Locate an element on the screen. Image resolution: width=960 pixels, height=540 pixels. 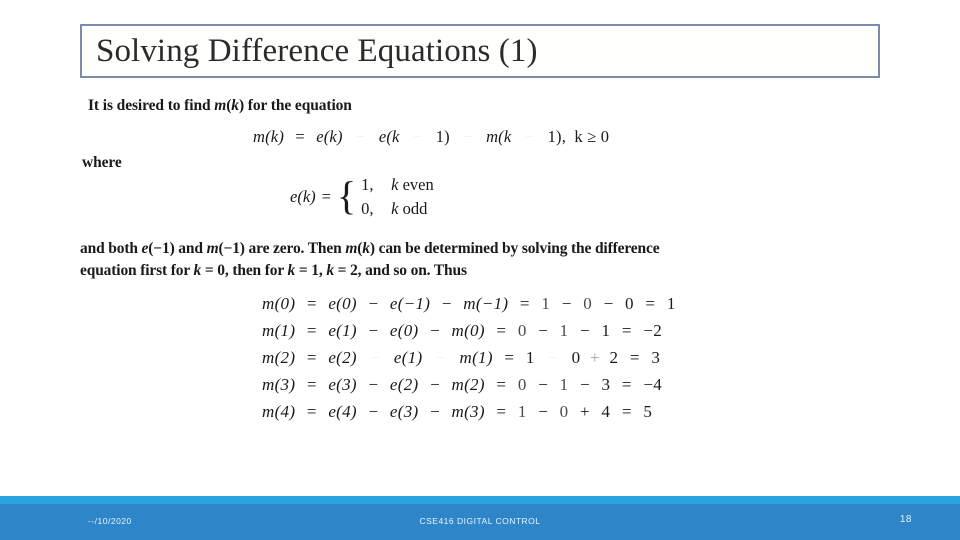
derivation-result: 3 is located at coordinates (656, 357).